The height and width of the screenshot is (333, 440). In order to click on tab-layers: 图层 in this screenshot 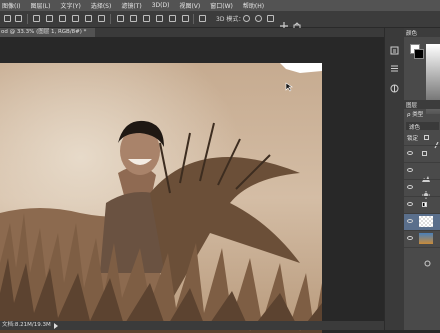, I will do `click(411, 105)`.